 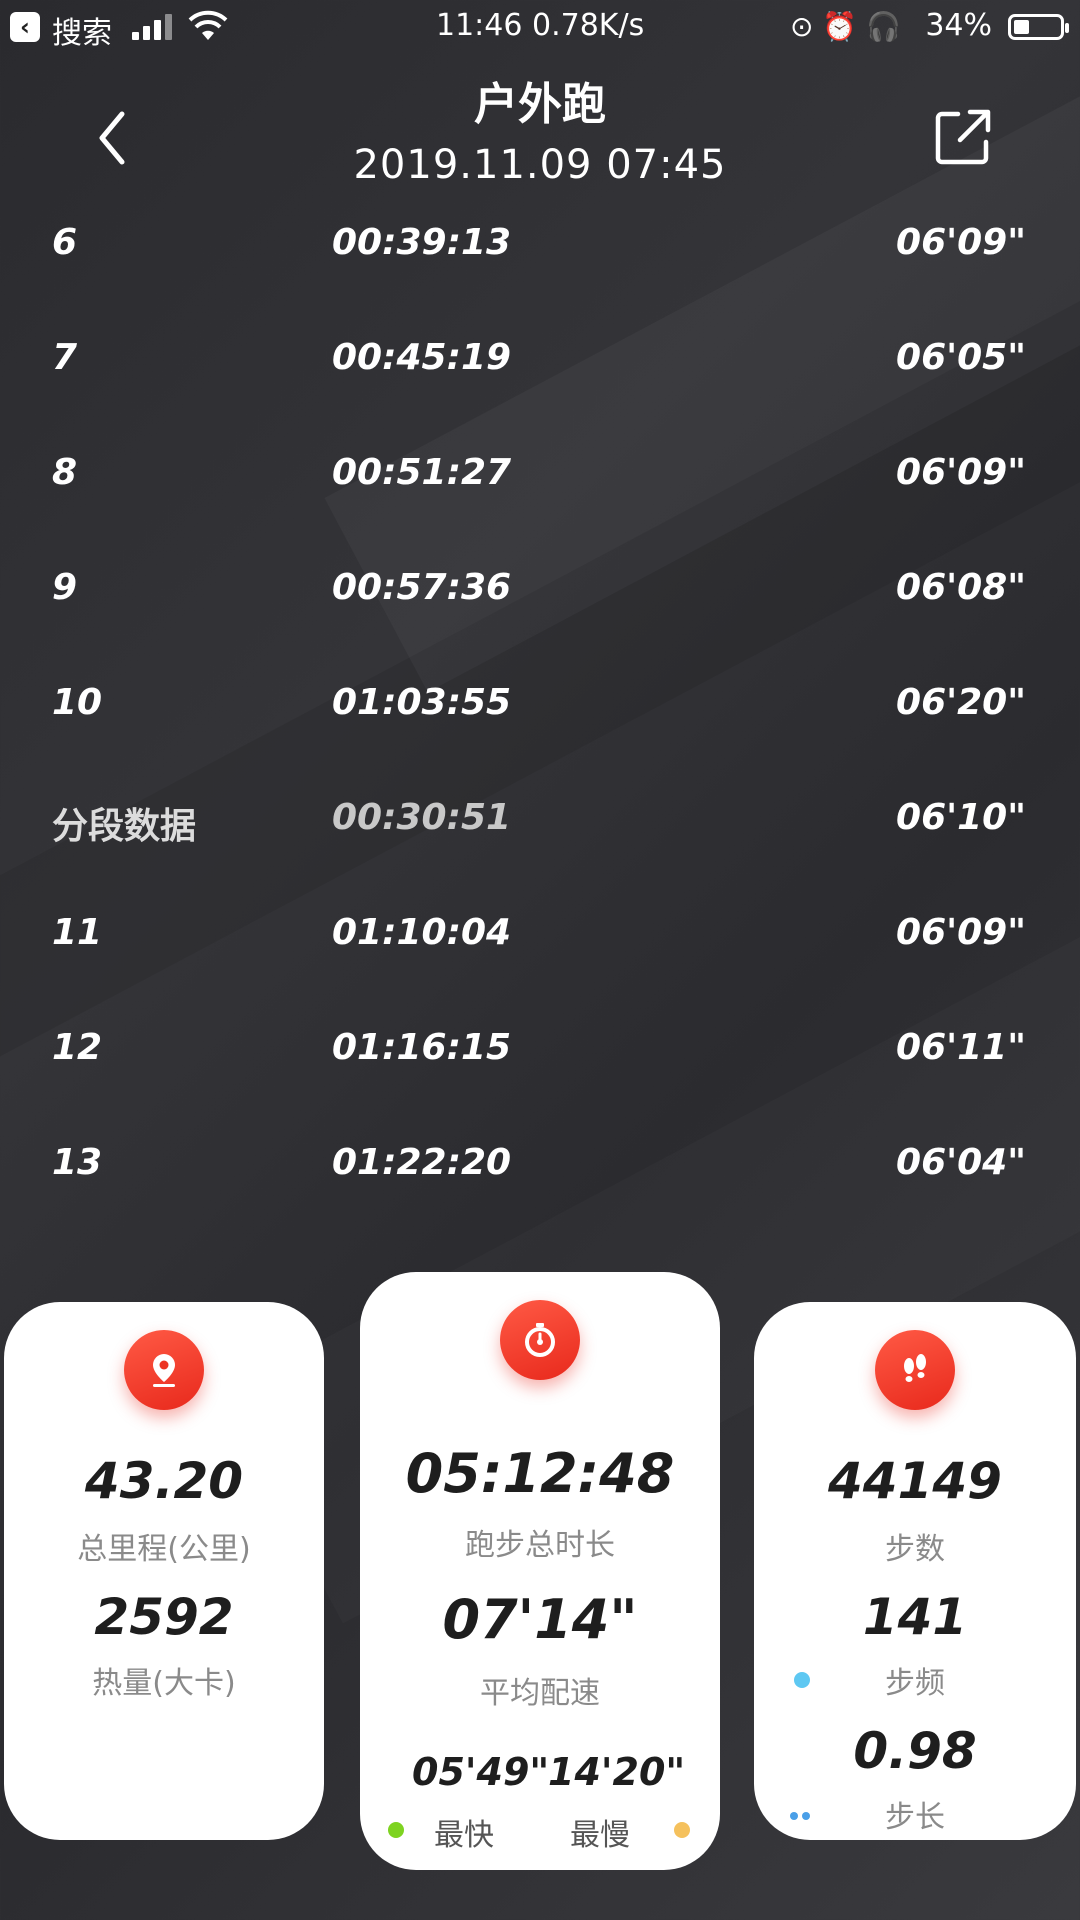 What do you see at coordinates (540, 104) in the screenshot?
I see `page-title: 户外跑` at bounding box center [540, 104].